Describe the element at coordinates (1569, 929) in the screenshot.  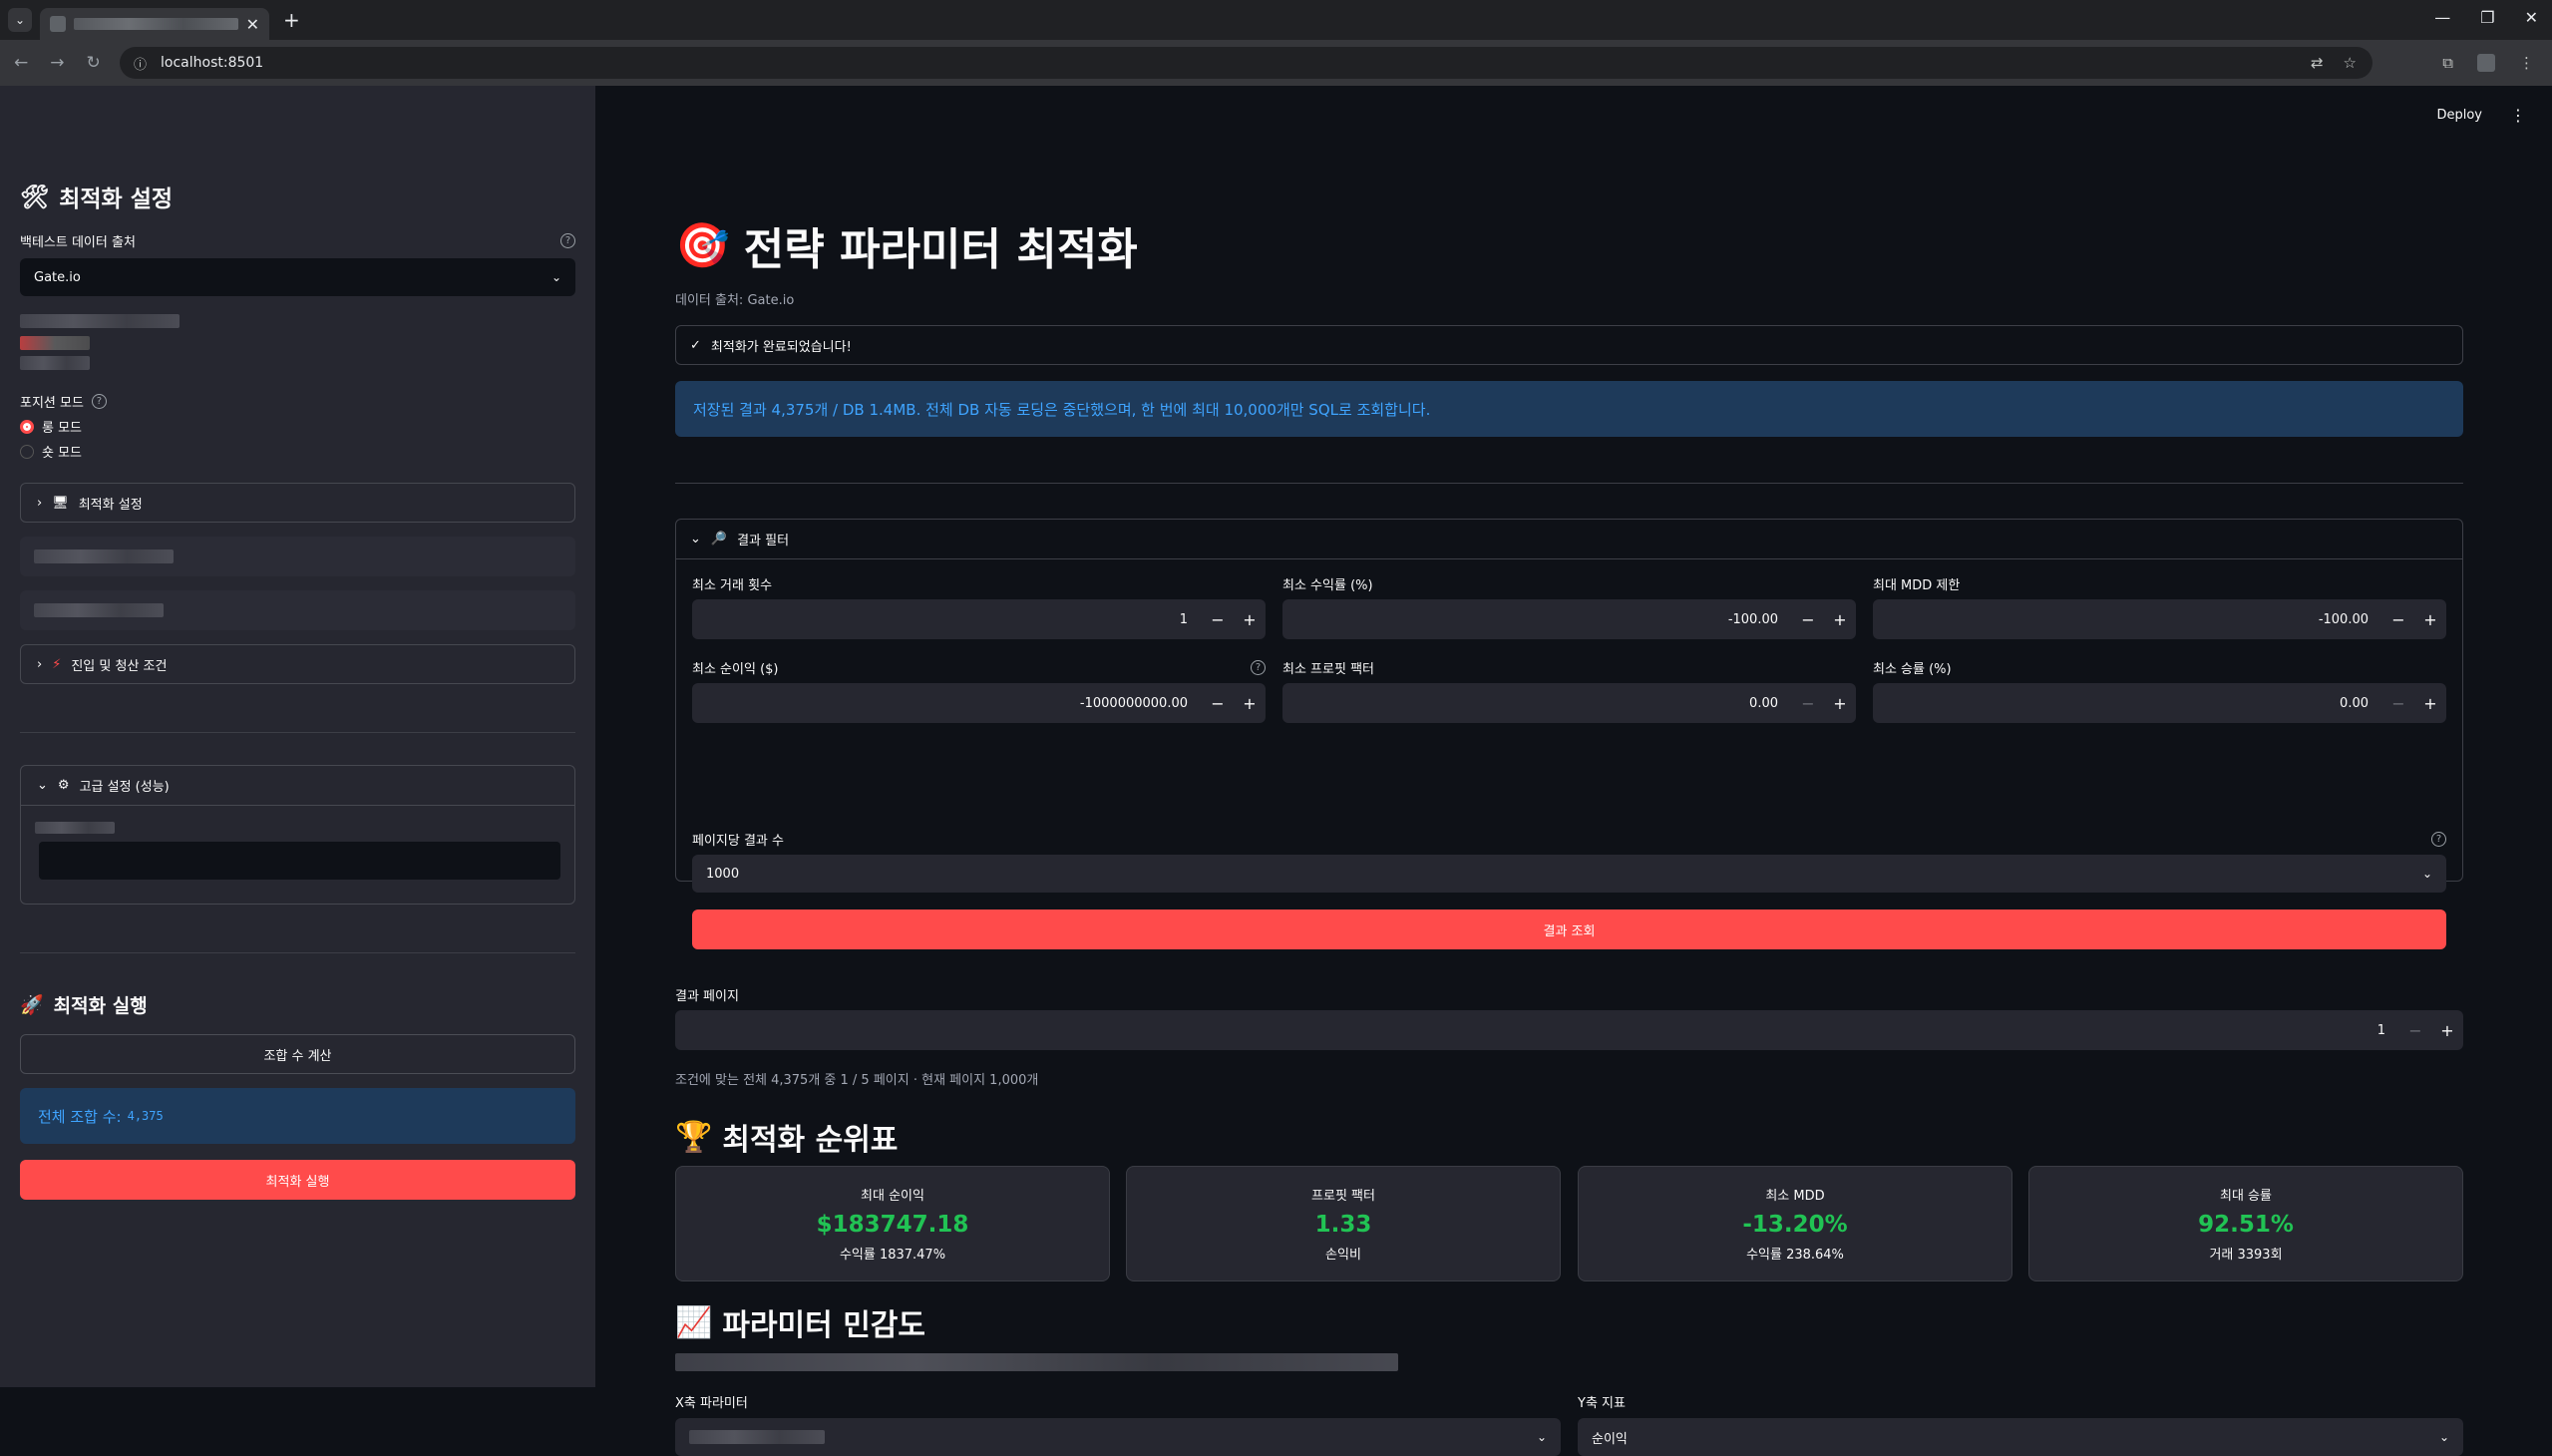
I see `query-results-button: 결과 조회` at that location.